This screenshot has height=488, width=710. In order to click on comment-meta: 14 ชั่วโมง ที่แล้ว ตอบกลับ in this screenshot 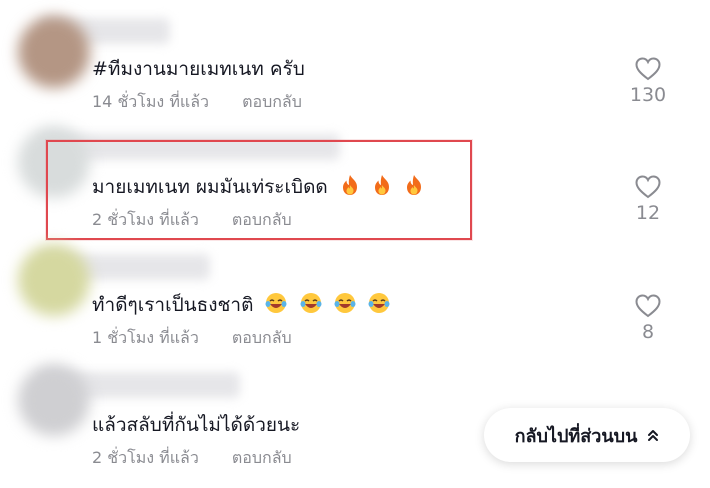, I will do `click(197, 102)`.